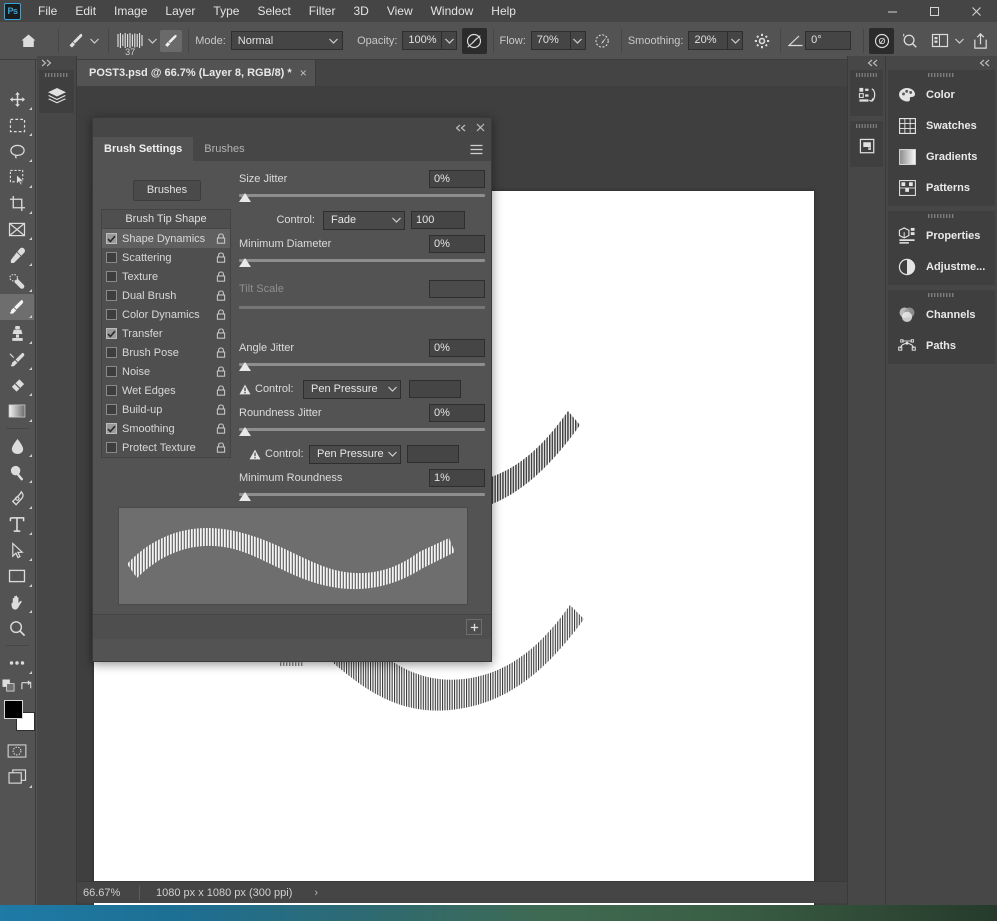 Image resolution: width=997 pixels, height=921 pixels. I want to click on angle-icon, so click(796, 41).